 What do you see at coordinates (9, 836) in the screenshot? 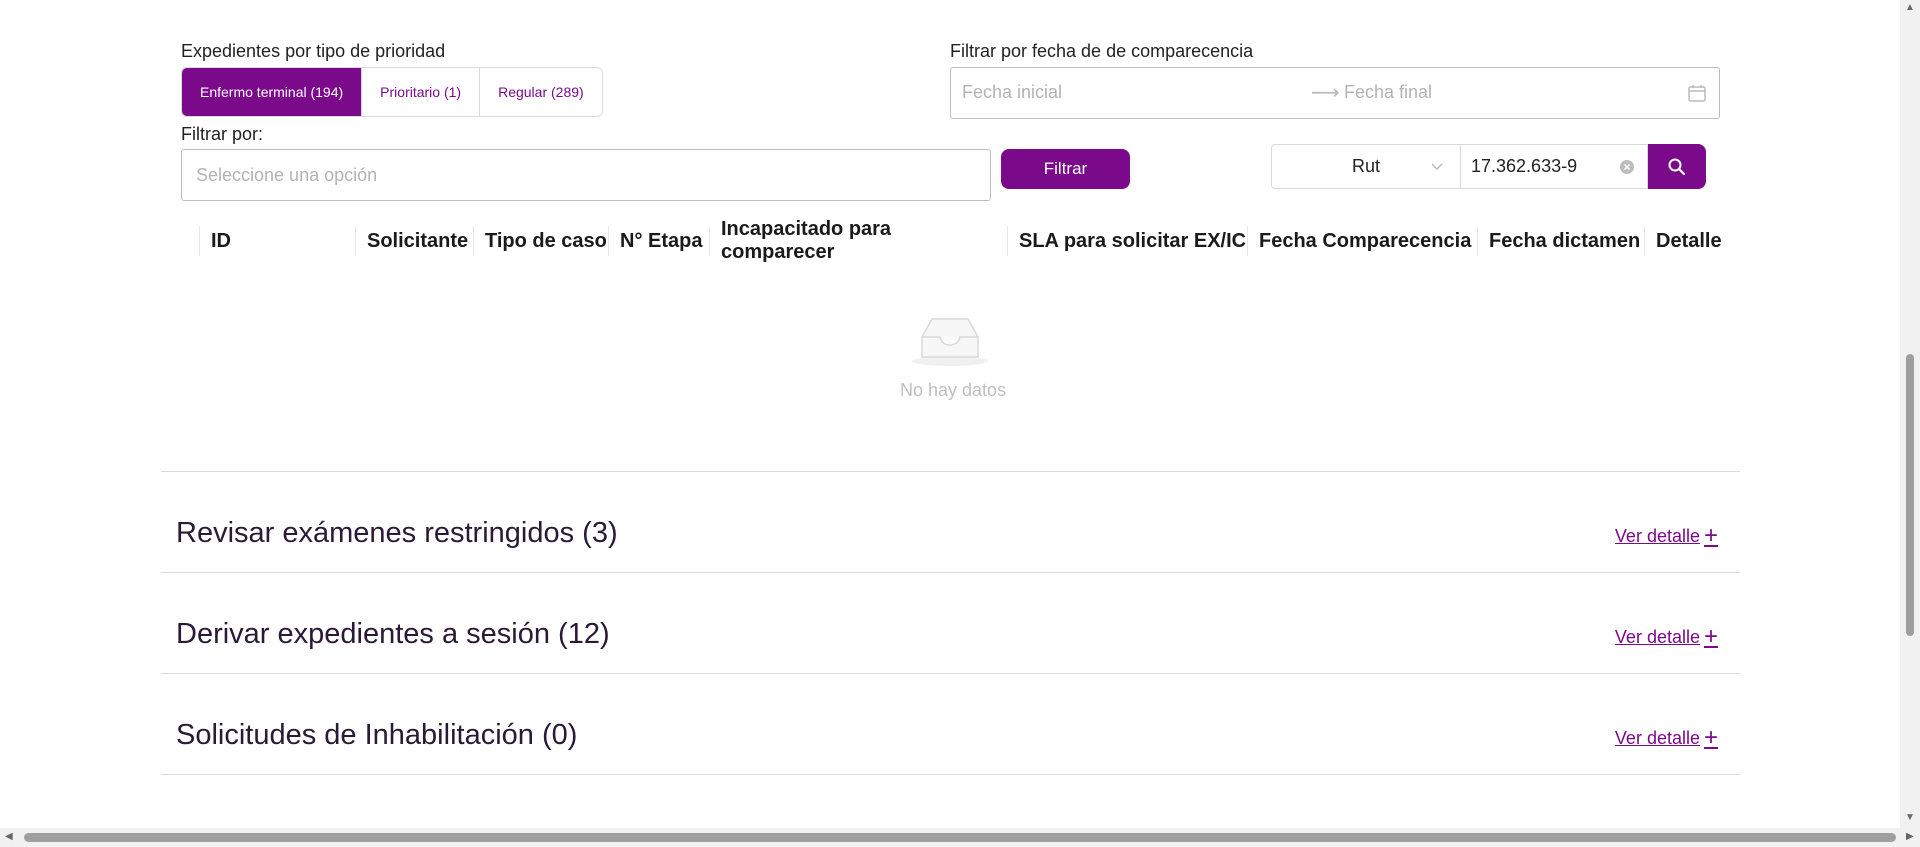
I see `scroll-left-icon: ◀` at bounding box center [9, 836].